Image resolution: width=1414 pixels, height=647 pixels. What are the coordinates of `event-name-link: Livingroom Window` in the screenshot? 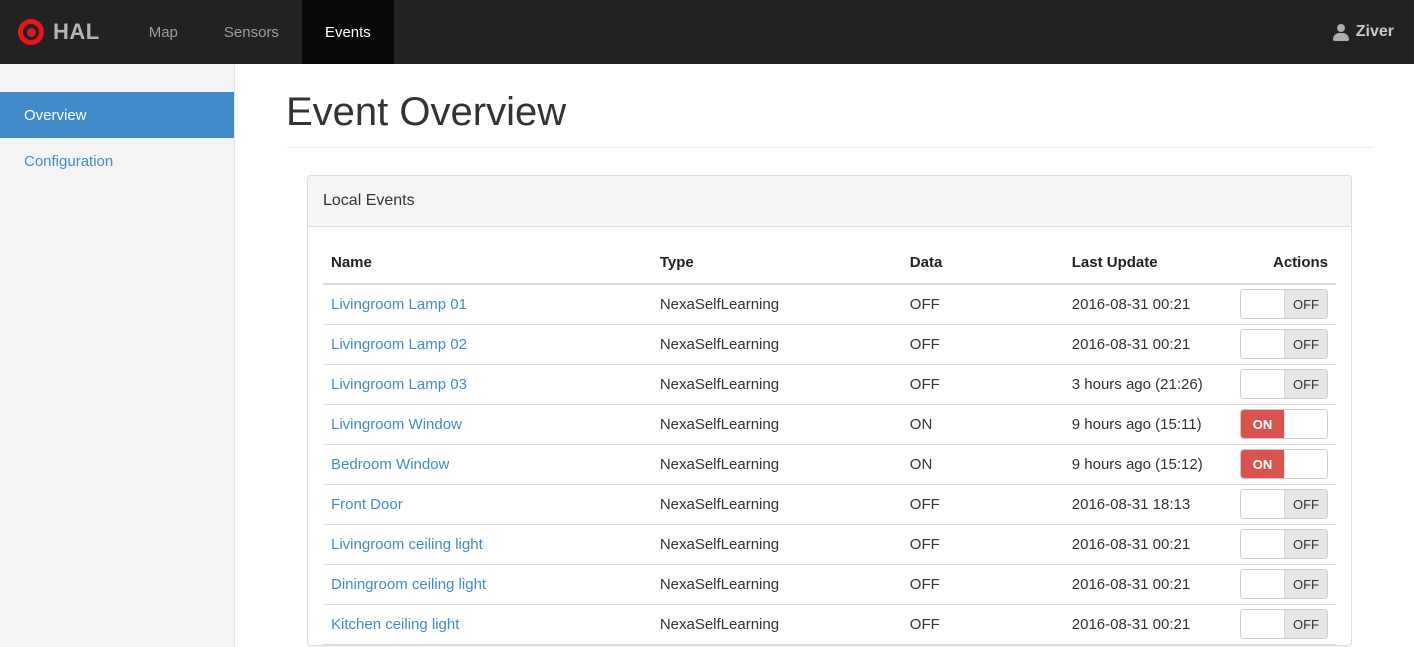 It's located at (396, 424).